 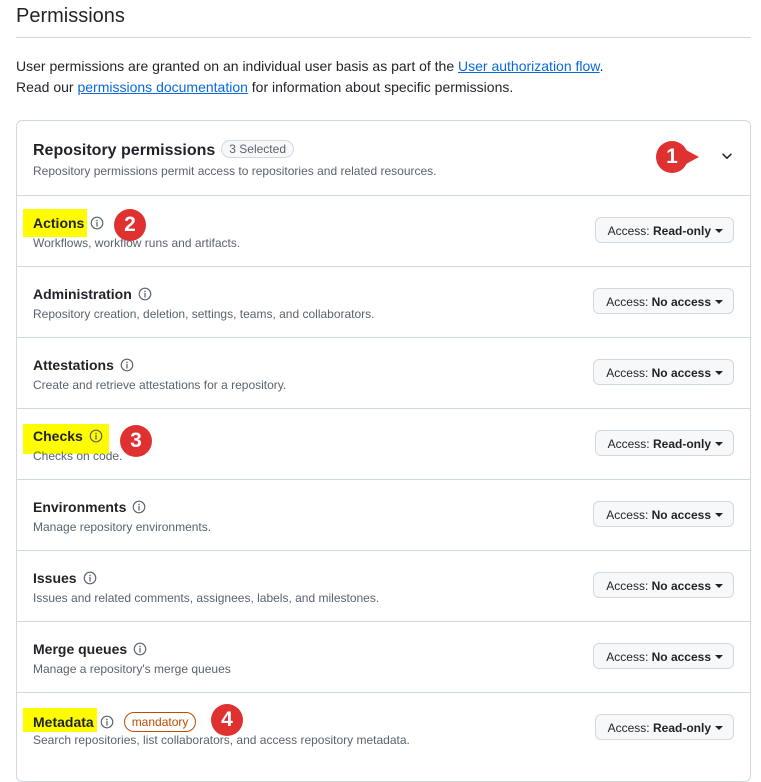 What do you see at coordinates (55, 578) in the screenshot?
I see `permission-name-text: Issues` at bounding box center [55, 578].